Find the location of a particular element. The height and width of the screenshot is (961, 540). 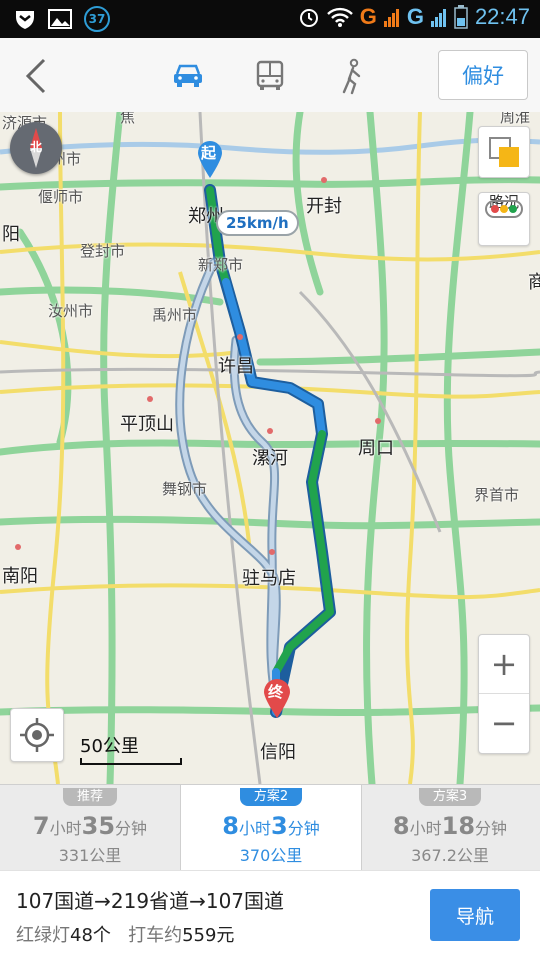

city-label-xuchang: 许昌 is located at coordinates (236, 366).